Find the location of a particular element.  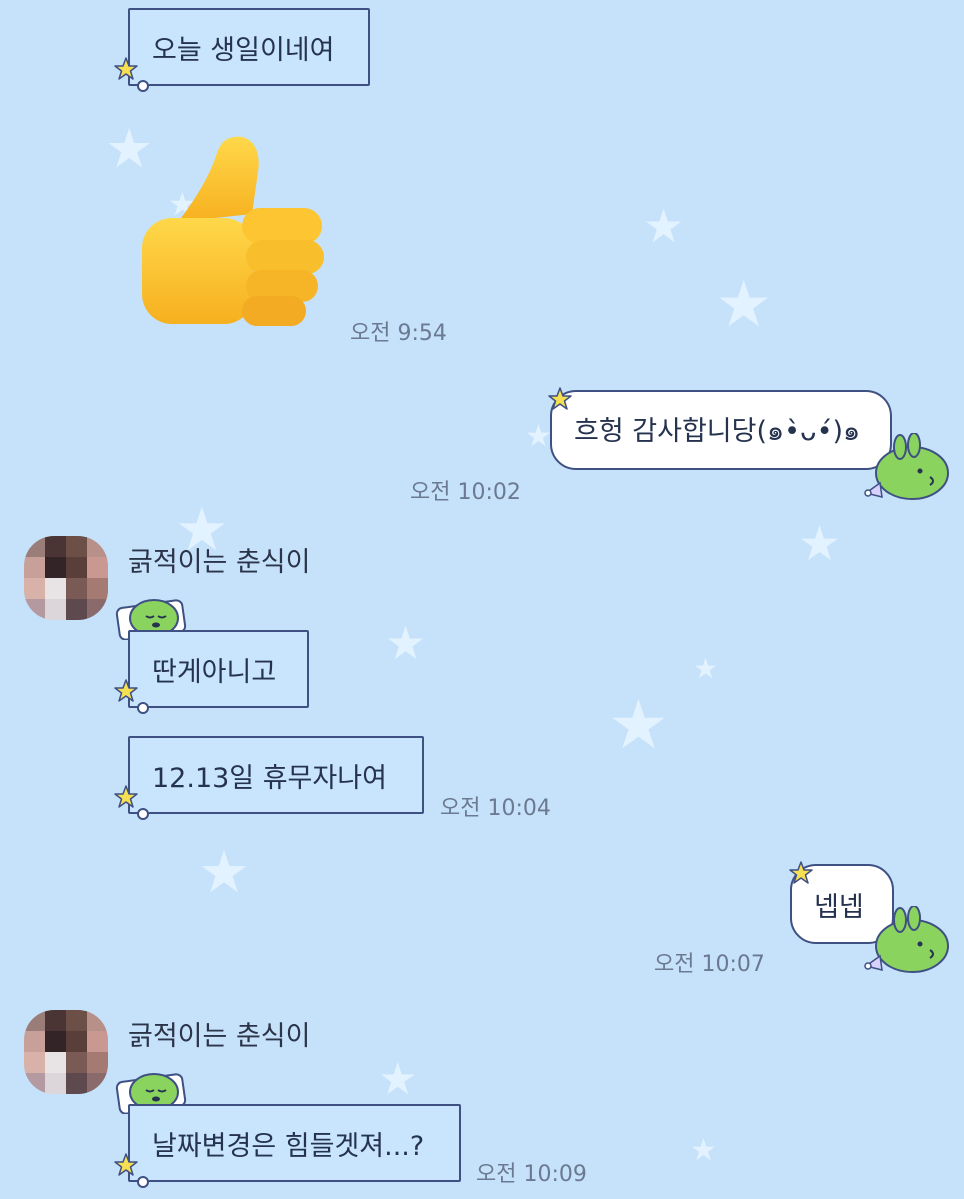

message-bubble: 딴게아니고 is located at coordinates (218, 669).